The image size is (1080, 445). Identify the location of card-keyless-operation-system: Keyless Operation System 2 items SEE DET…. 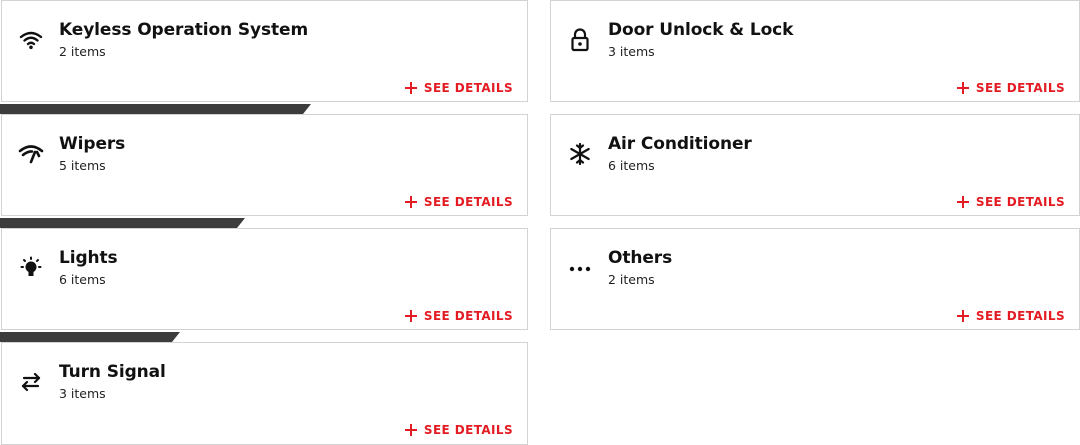
(264, 51).